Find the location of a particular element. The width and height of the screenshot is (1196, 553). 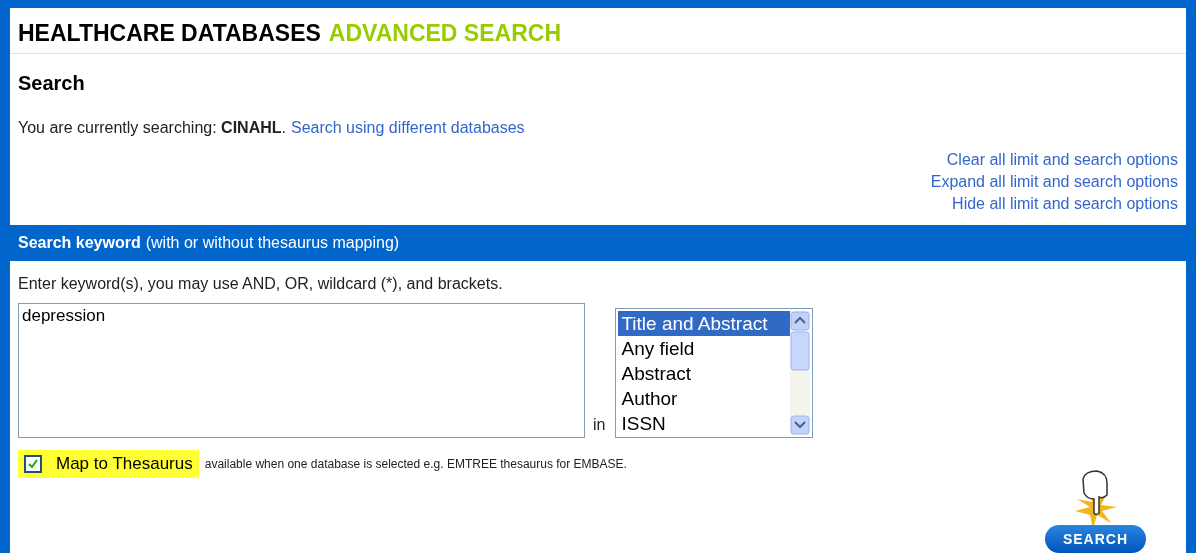

instructions-text: Enter keyword(s), you may use AND, OR, wildcard (*), and brackets. is located at coordinates (261, 284).